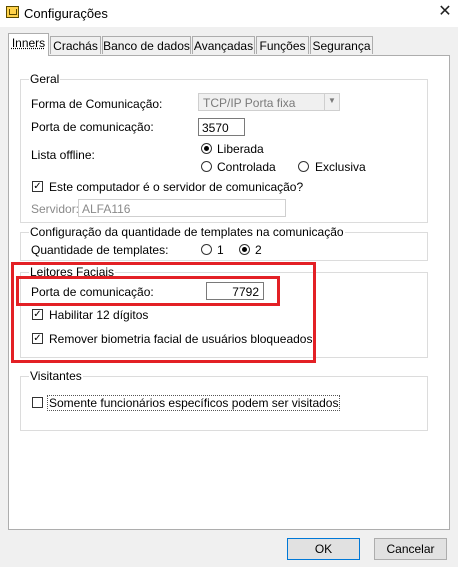 This screenshot has height=567, width=458. I want to click on close-icon: ✕, so click(445, 13).